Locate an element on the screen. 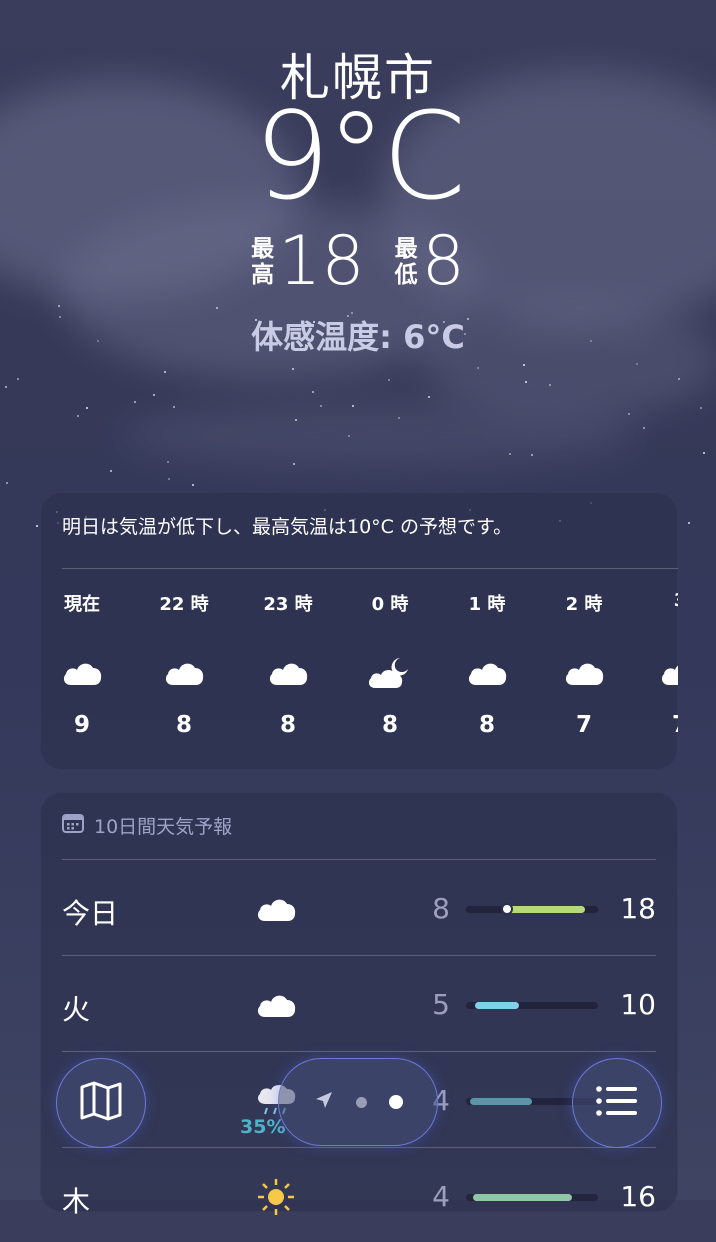 This screenshot has width=716, height=1242. page-indicator is located at coordinates (358, 1102).